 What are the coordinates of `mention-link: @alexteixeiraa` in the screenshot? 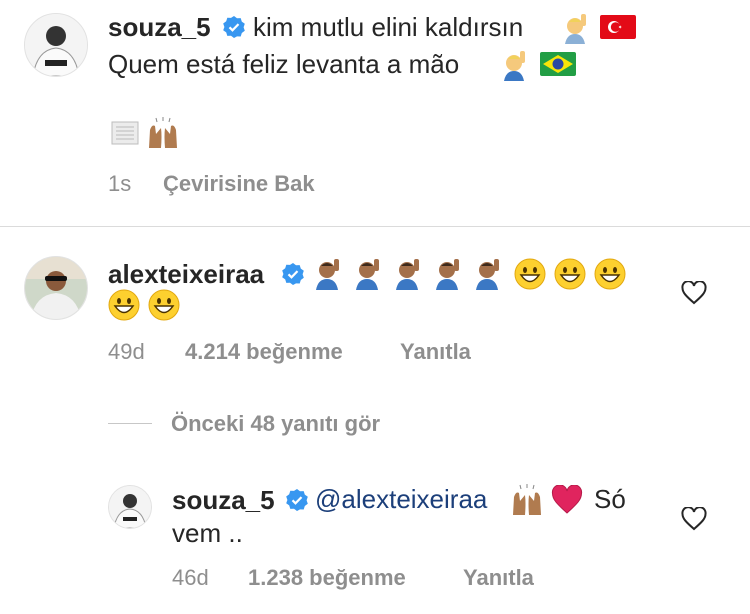 It's located at (401, 499).